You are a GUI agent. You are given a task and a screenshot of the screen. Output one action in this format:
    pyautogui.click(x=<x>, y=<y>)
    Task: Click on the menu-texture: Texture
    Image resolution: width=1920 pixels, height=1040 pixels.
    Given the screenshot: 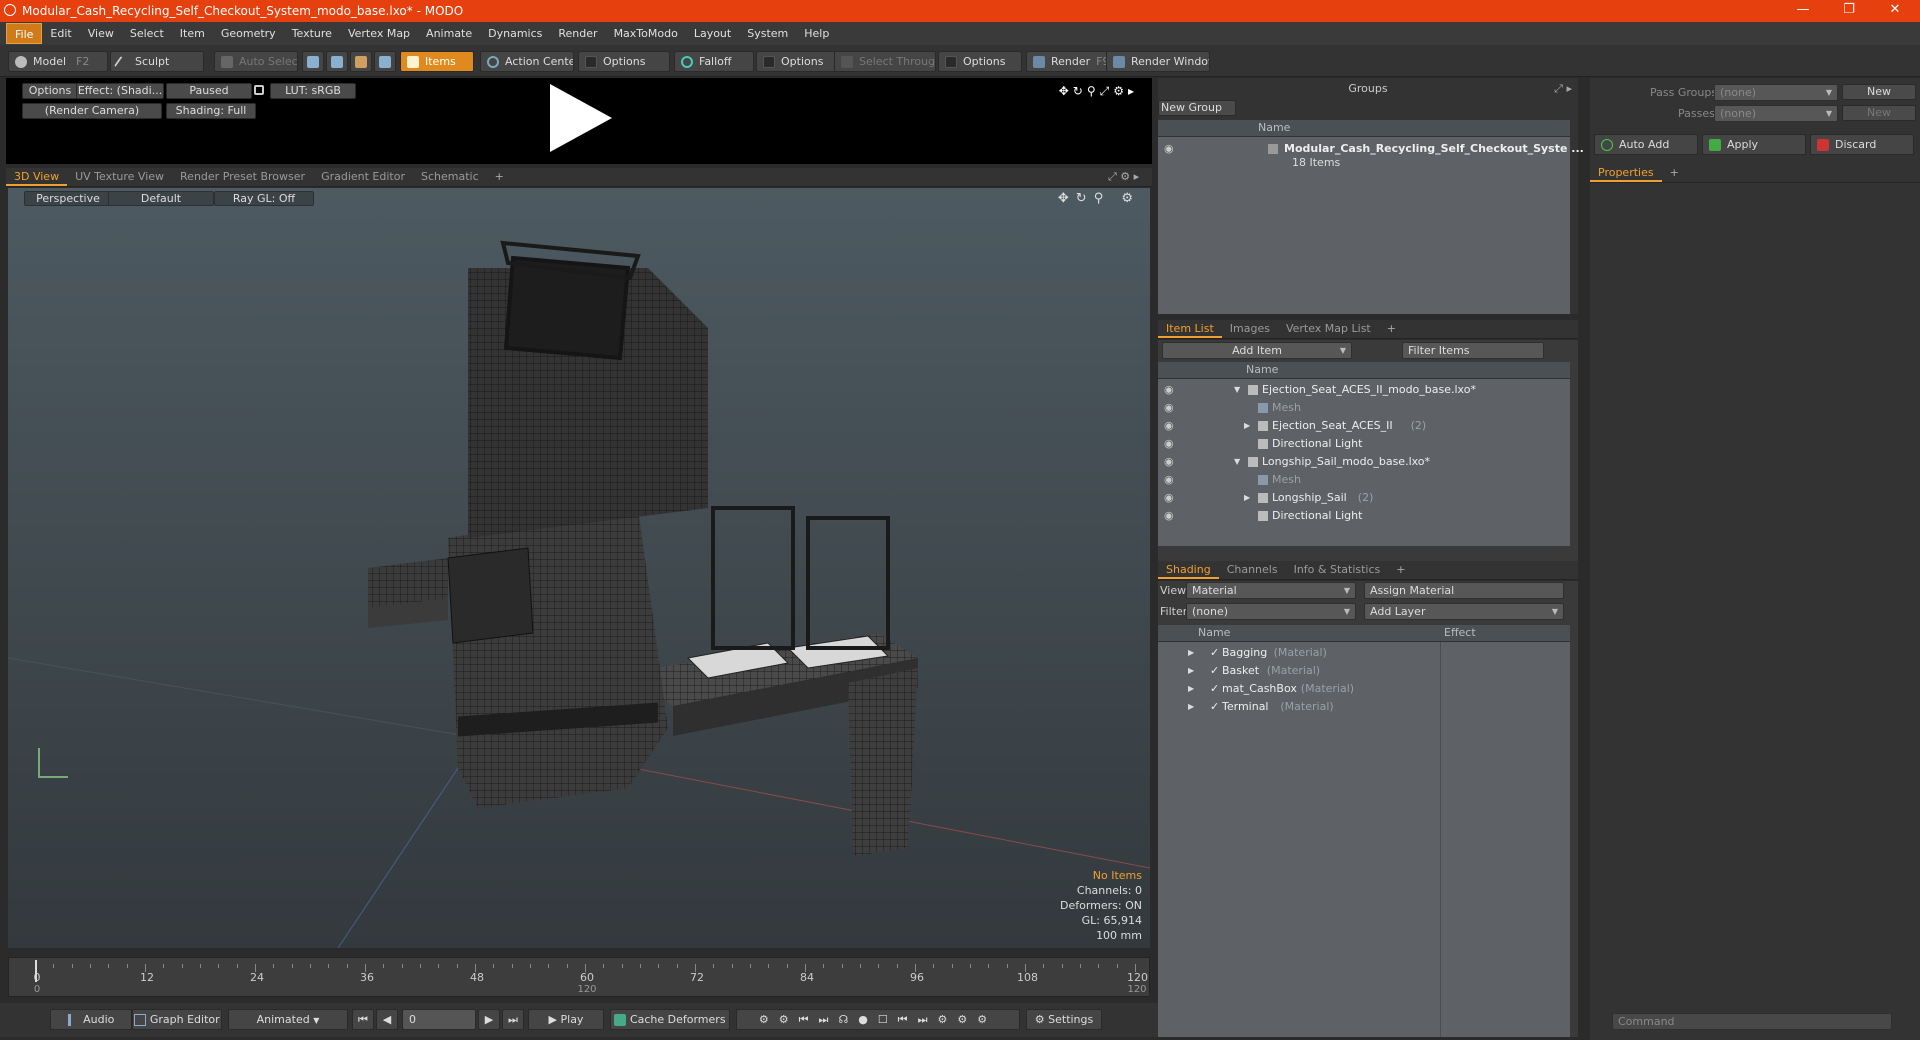 What is the action you would take?
    pyautogui.click(x=312, y=33)
    